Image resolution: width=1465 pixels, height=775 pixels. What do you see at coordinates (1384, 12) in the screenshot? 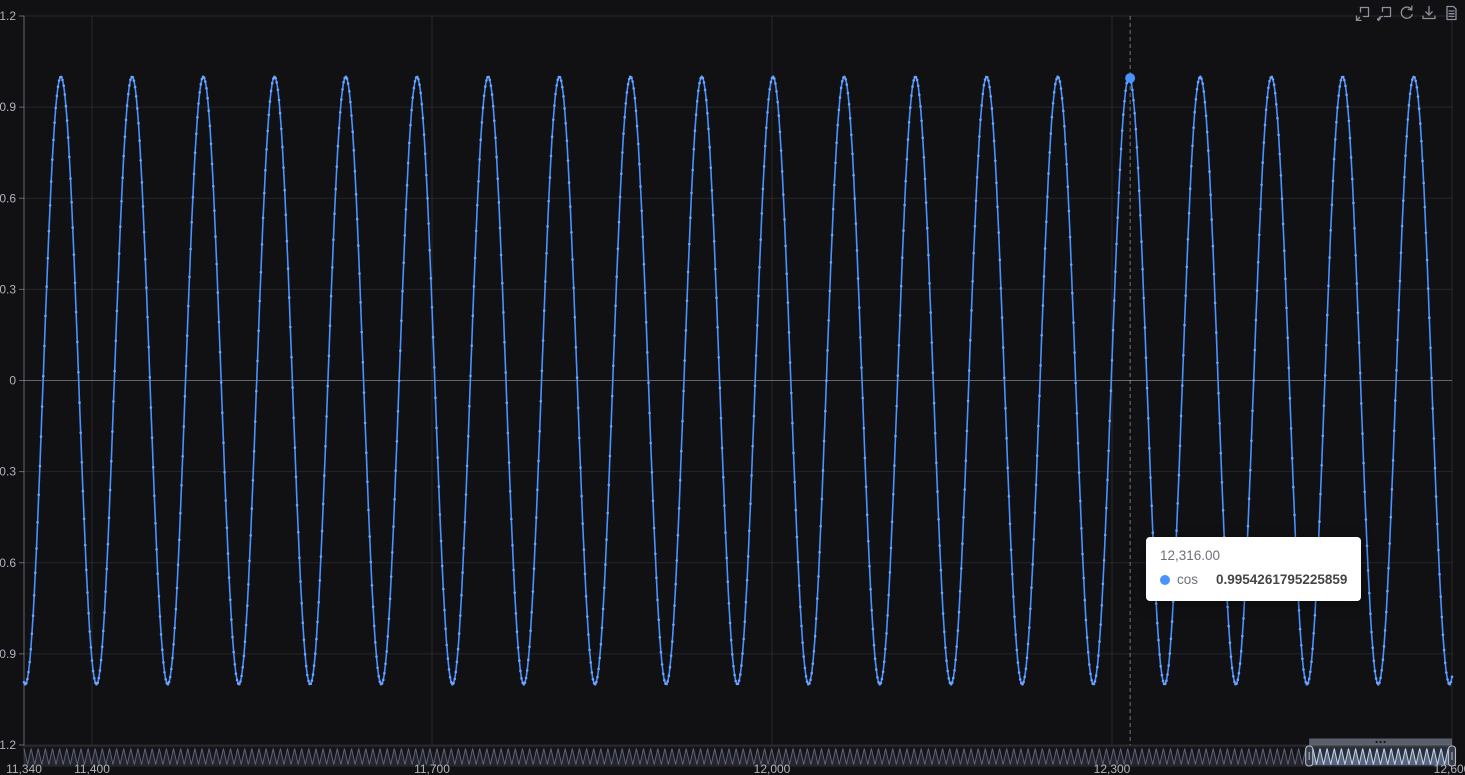
I see `zoom-reset-icon` at bounding box center [1384, 12].